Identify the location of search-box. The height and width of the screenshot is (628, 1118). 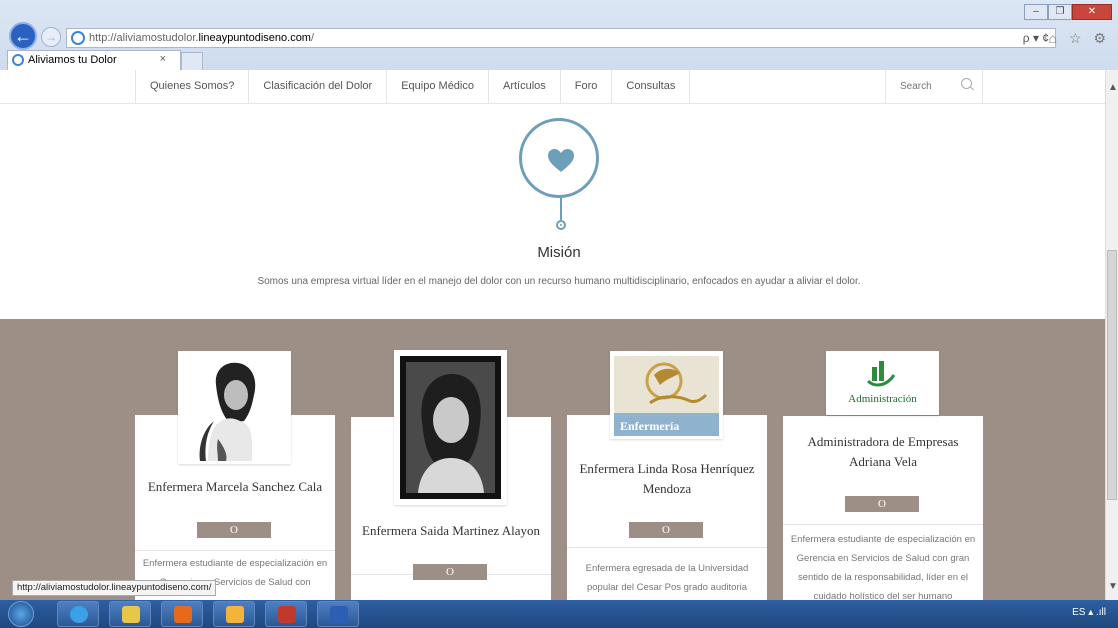
(934, 86).